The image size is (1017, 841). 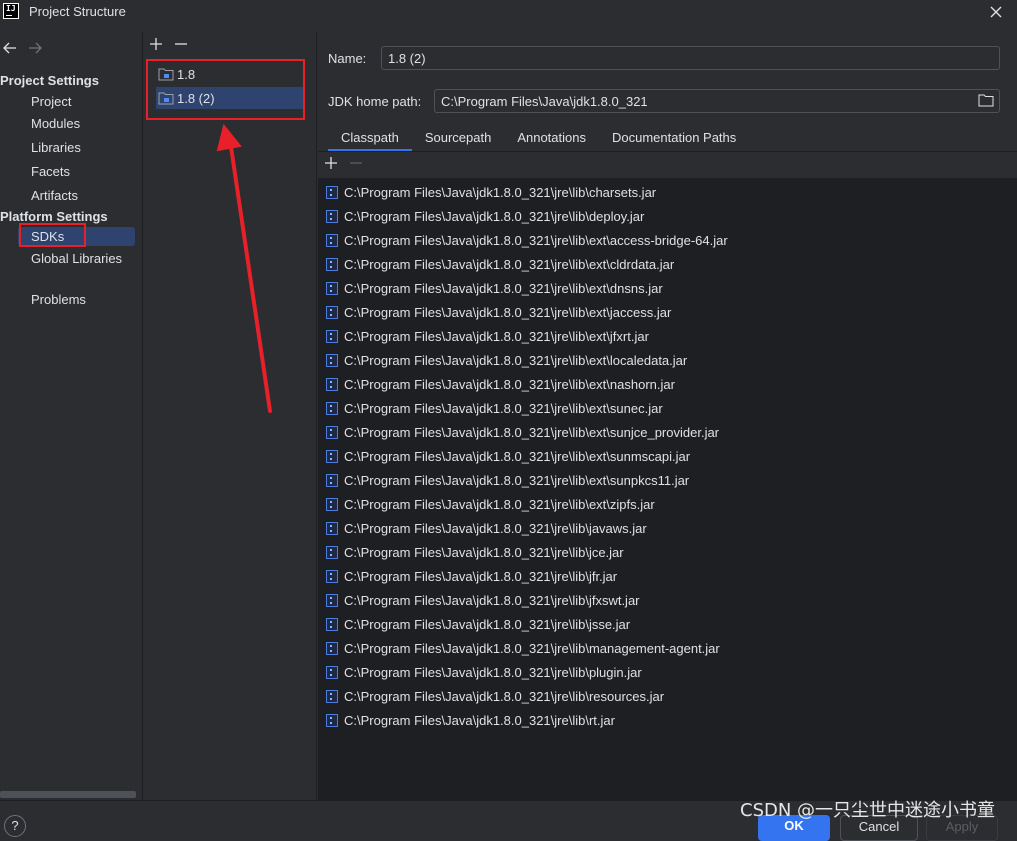 What do you see at coordinates (674, 139) in the screenshot?
I see `tab-documentation-paths: Documentation Paths` at bounding box center [674, 139].